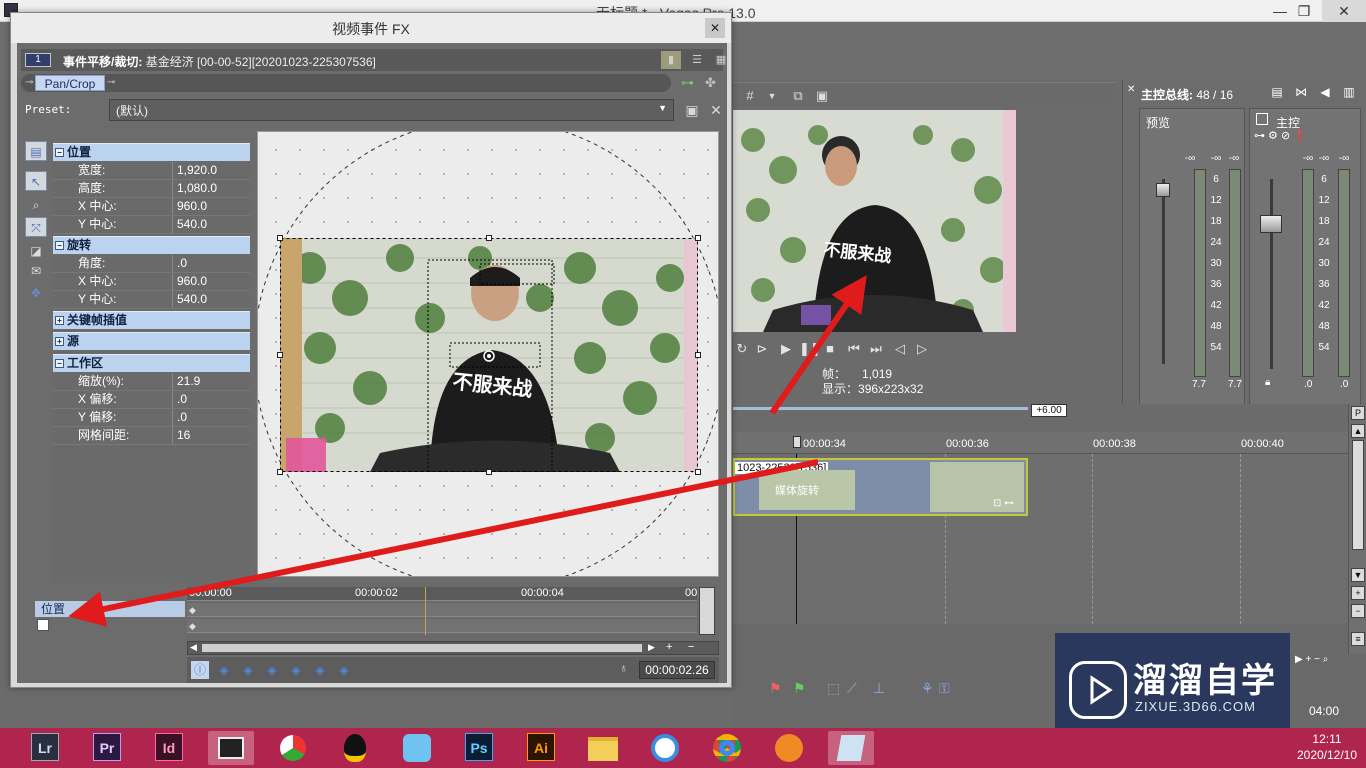 The height and width of the screenshot is (768, 1366). I want to click on chevron-down-icon: ▼, so click(772, 96).